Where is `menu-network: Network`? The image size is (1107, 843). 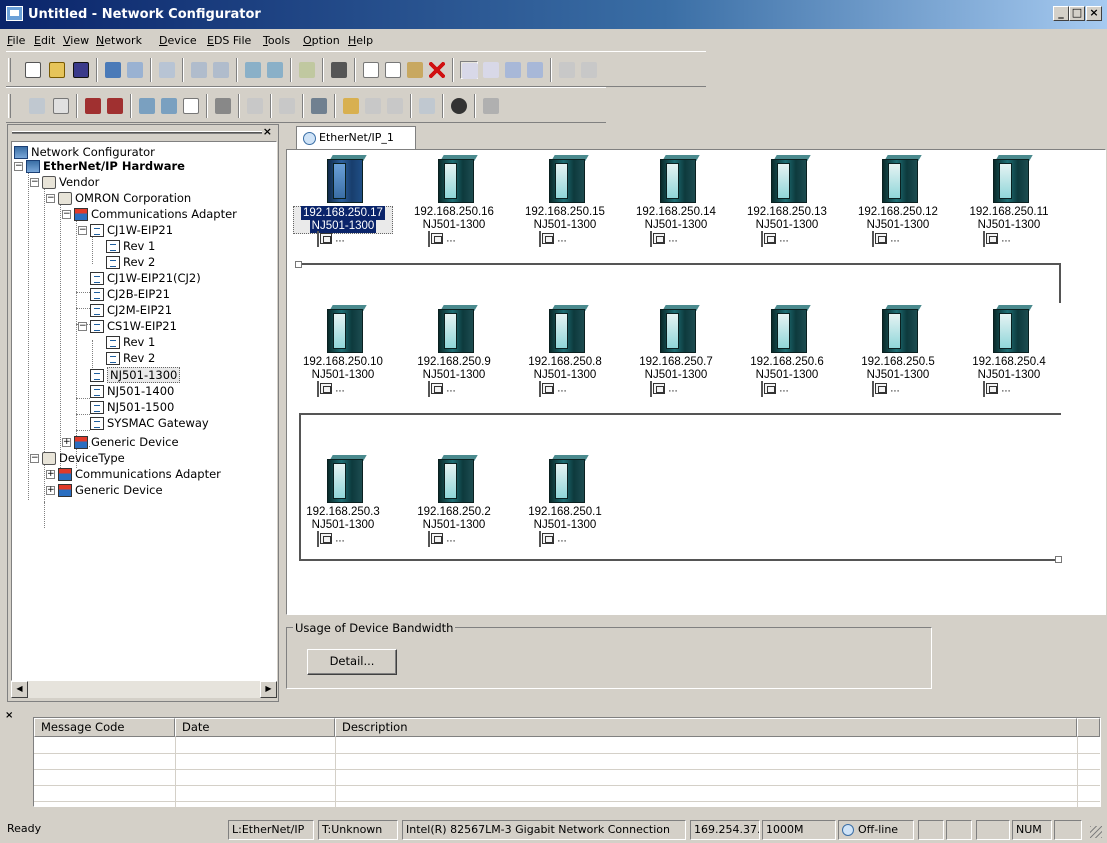
menu-network: Network is located at coordinates (119, 40).